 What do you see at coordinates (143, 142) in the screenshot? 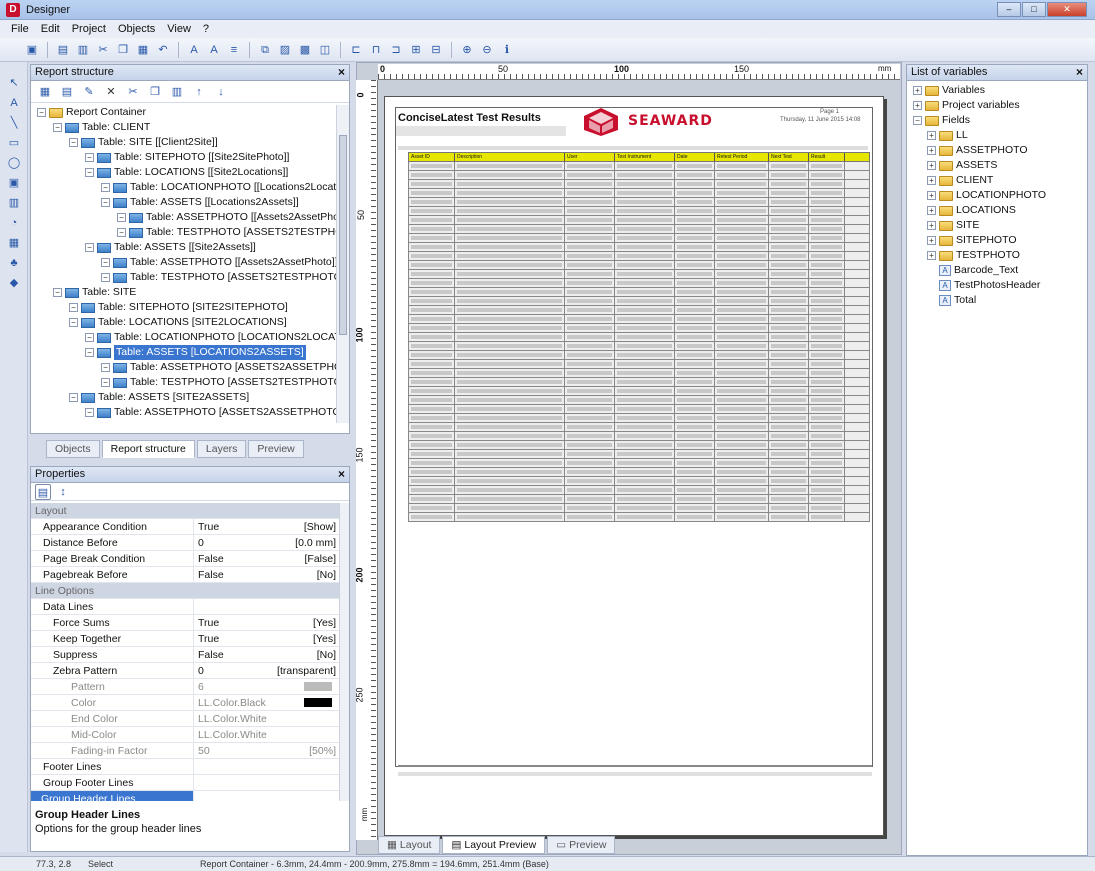
I see `tree-node: − Table: SITE [[Client2Site]]` at bounding box center [143, 142].